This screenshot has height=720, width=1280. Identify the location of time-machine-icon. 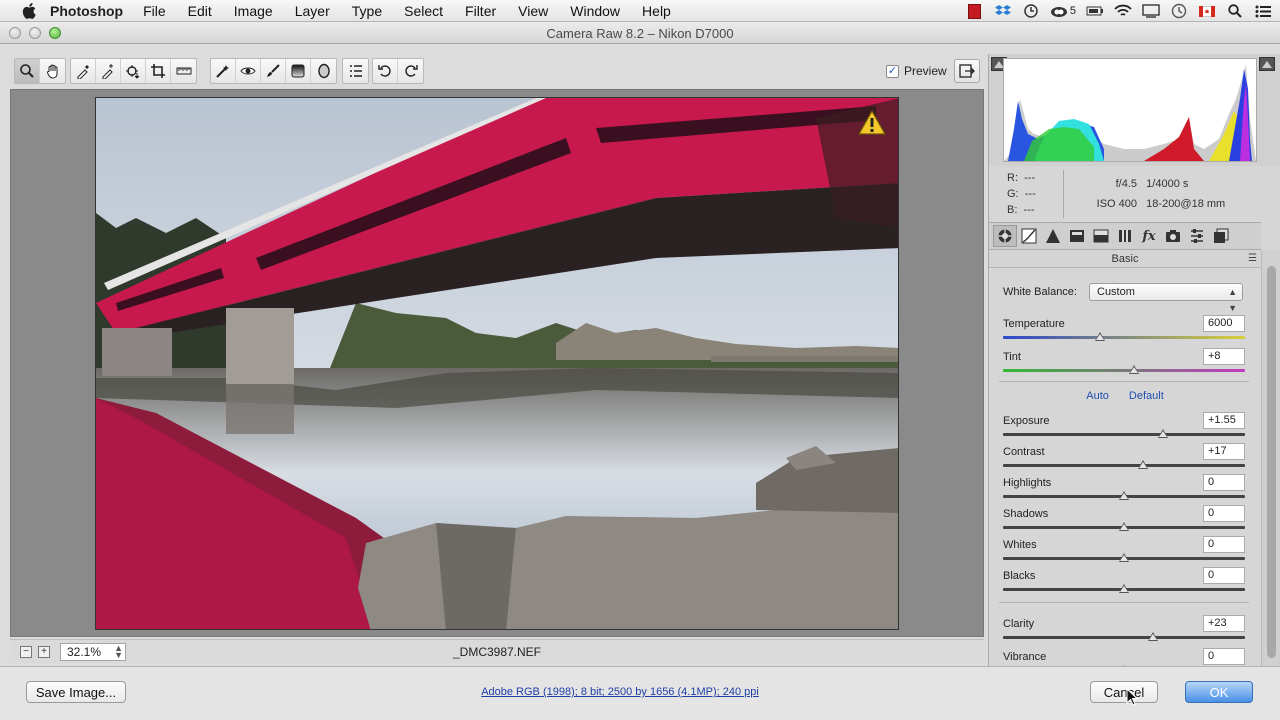
(1179, 11).